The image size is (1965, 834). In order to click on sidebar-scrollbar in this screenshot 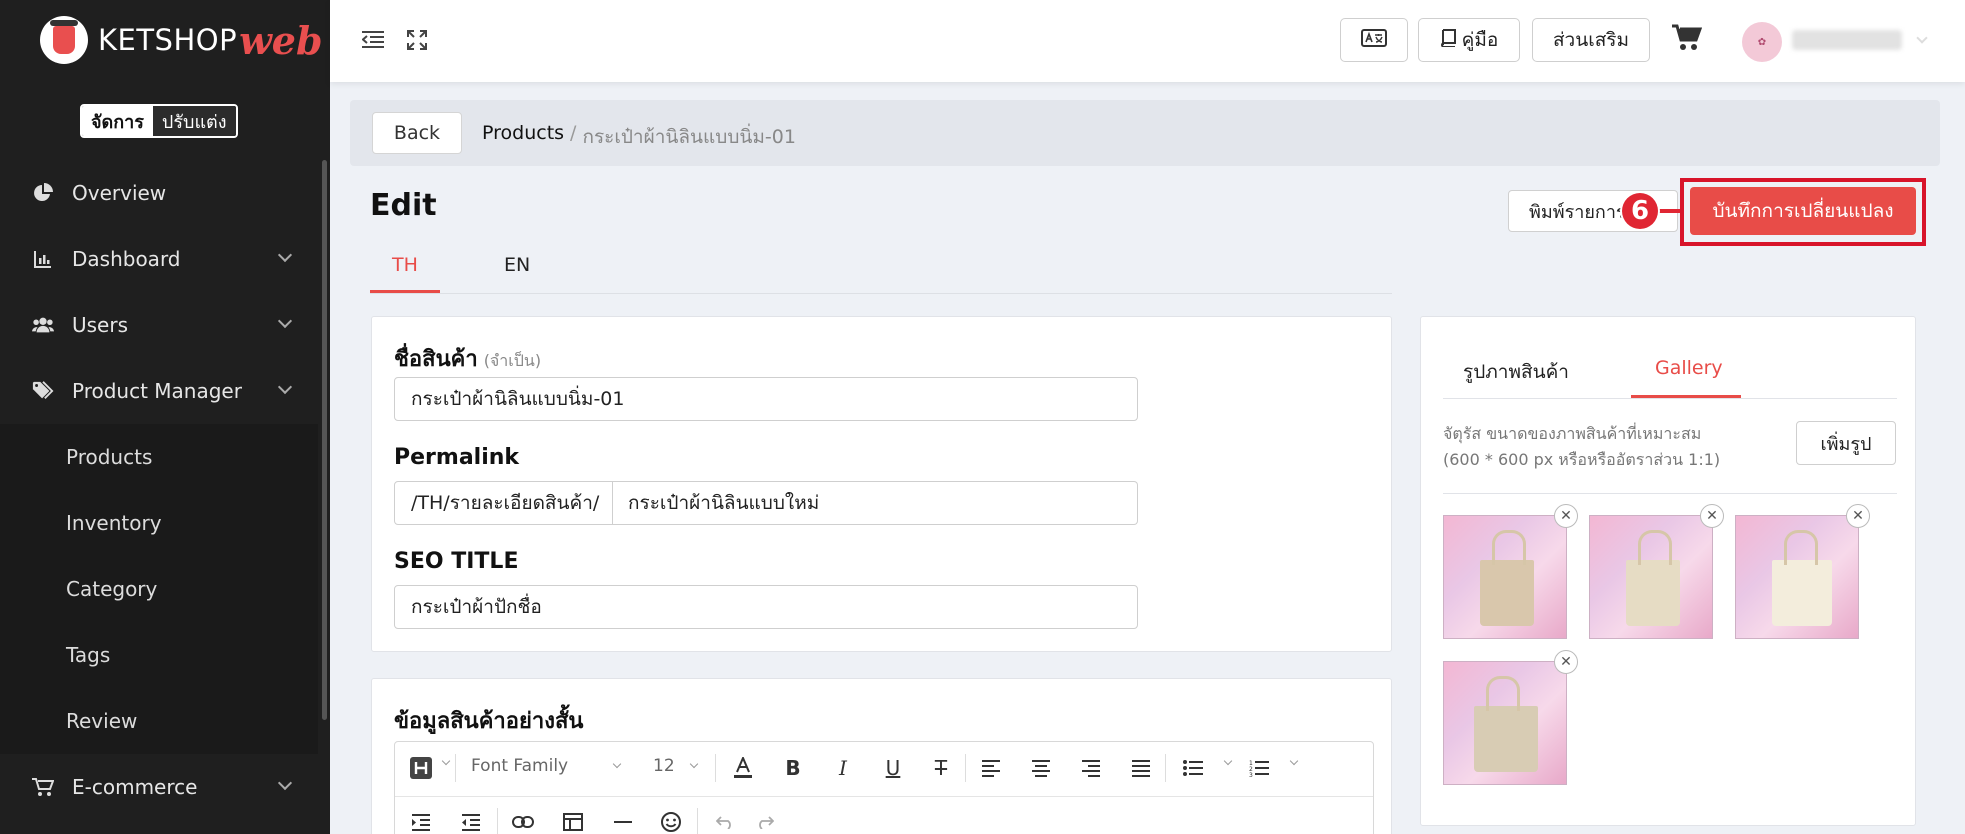, I will do `click(324, 440)`.